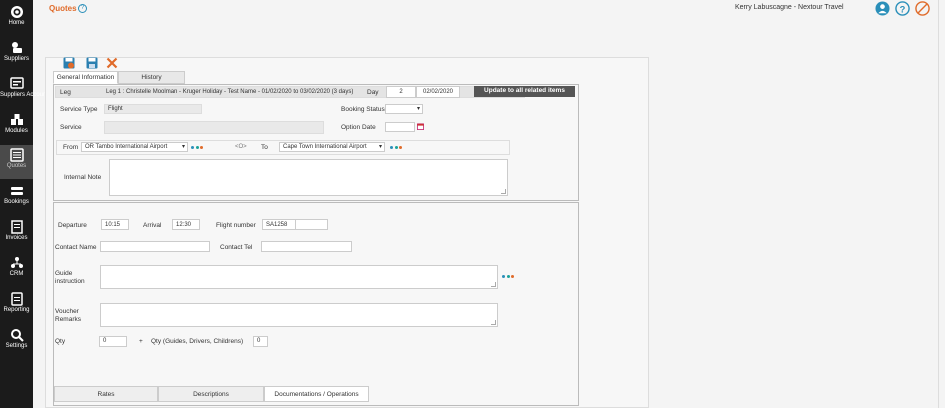 This screenshot has height=408, width=945. Describe the element at coordinates (211, 394) in the screenshot. I see `tab-descriptions: Descriptions` at that location.